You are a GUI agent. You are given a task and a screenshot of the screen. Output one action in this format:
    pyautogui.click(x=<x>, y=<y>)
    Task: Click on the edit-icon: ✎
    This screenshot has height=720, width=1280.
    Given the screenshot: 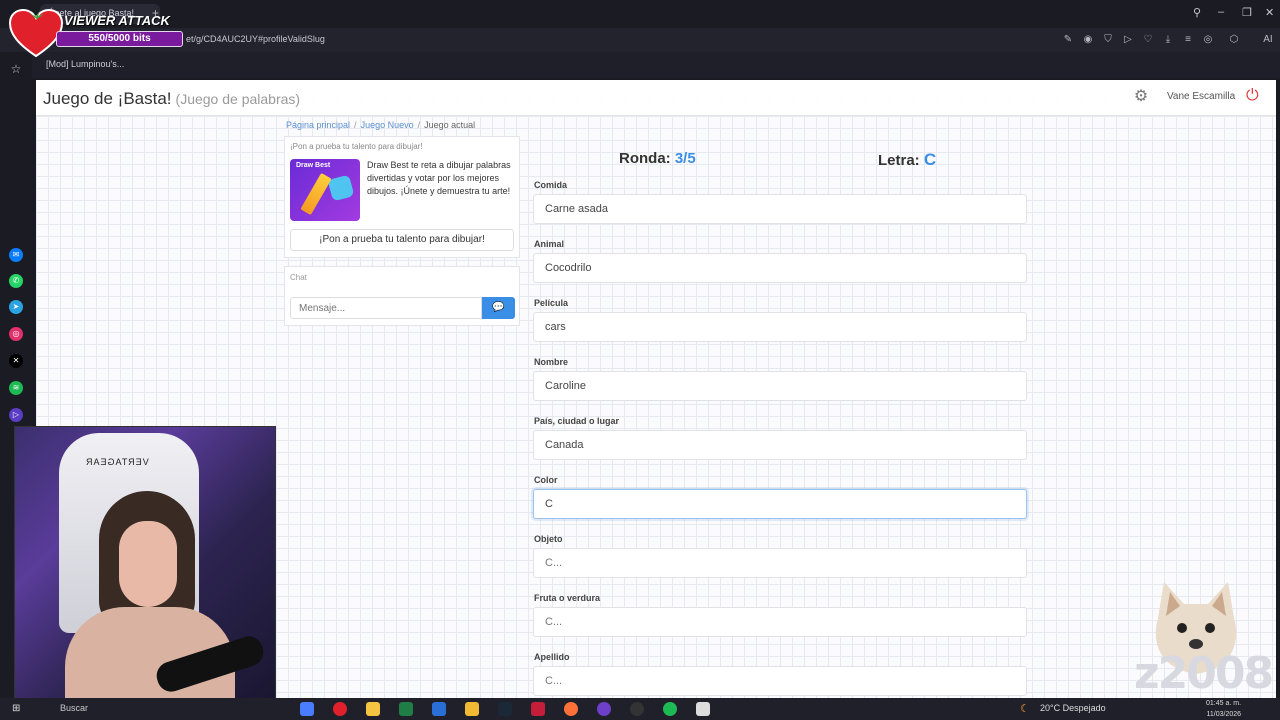 What is the action you would take?
    pyautogui.click(x=1068, y=40)
    